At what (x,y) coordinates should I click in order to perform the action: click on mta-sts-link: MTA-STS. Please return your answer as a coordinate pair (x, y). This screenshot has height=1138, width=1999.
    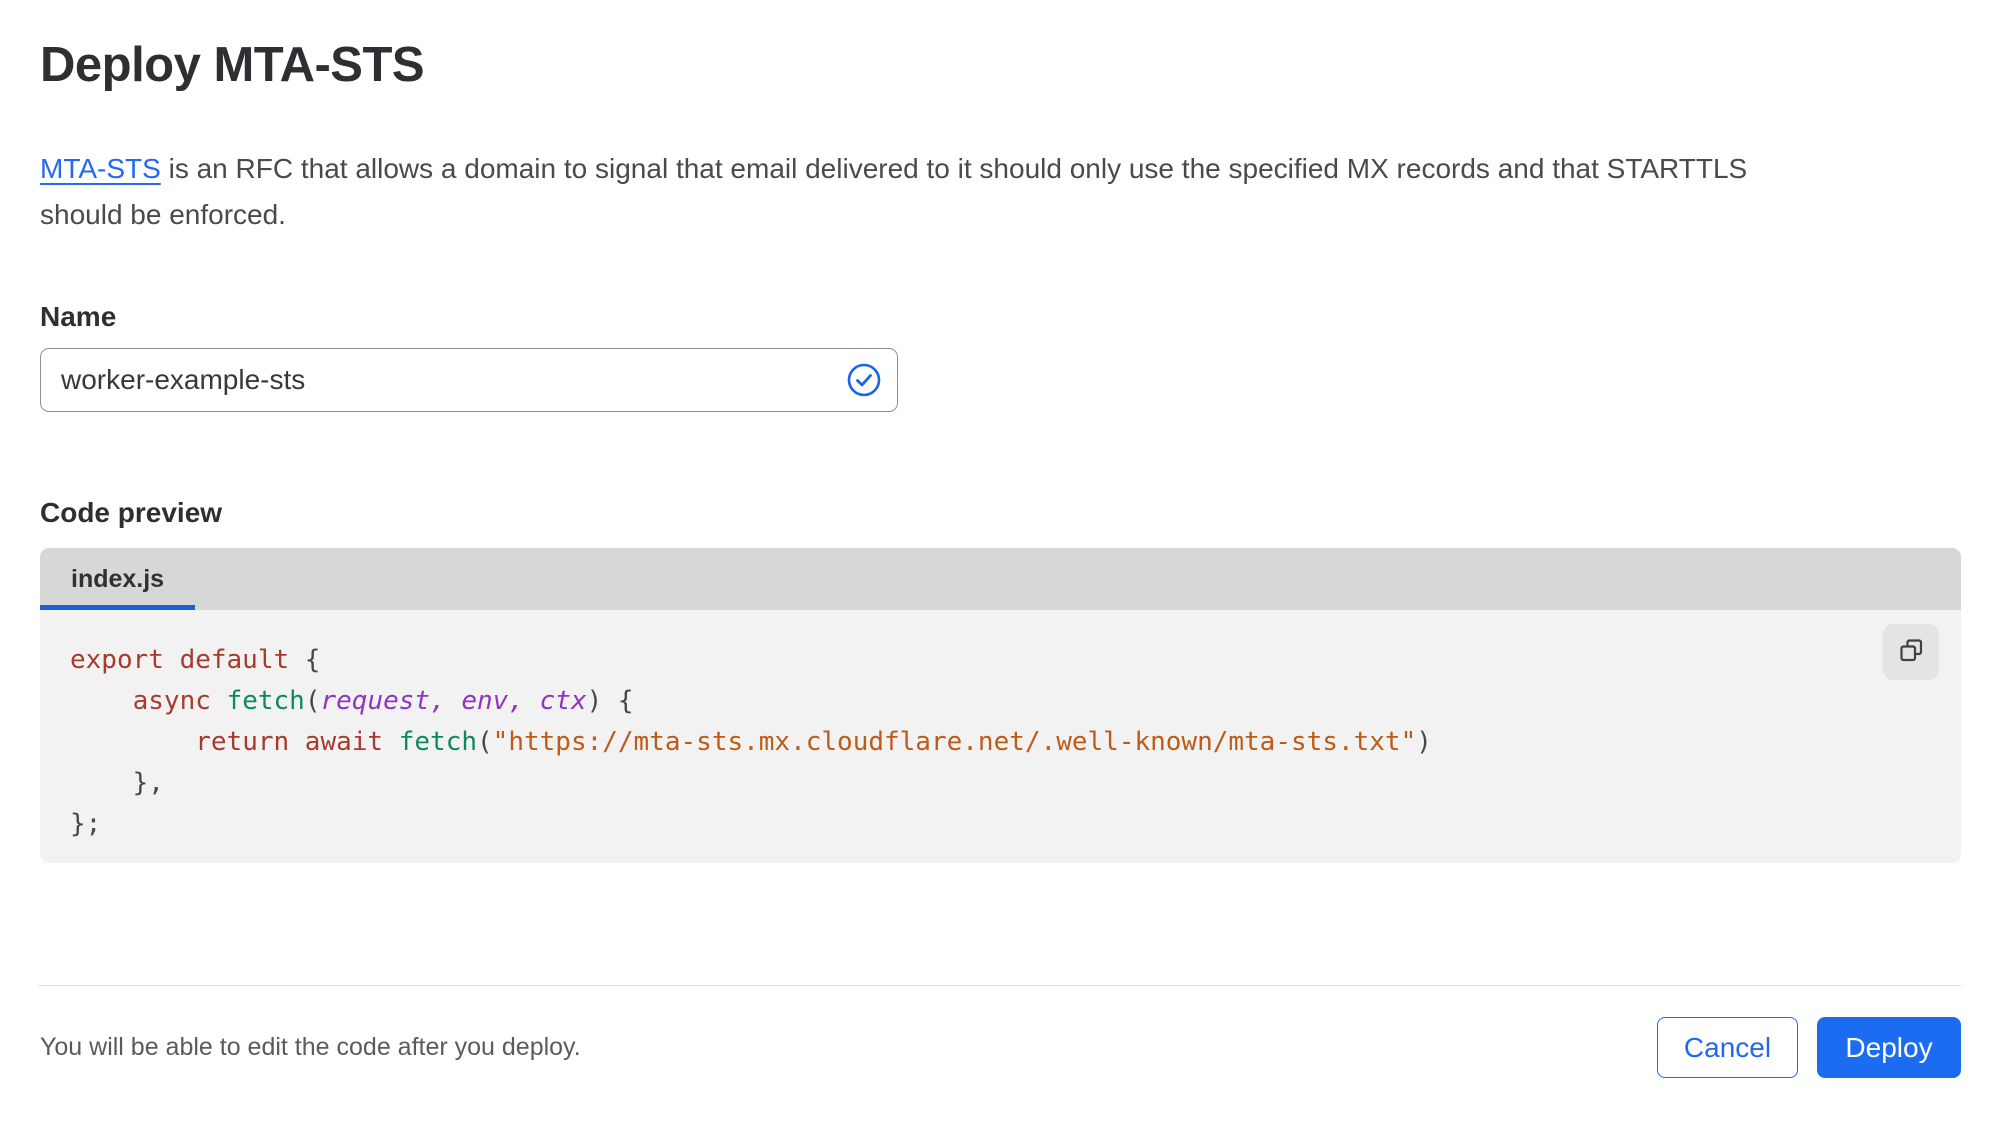
    Looking at the image, I should click on (100, 168).